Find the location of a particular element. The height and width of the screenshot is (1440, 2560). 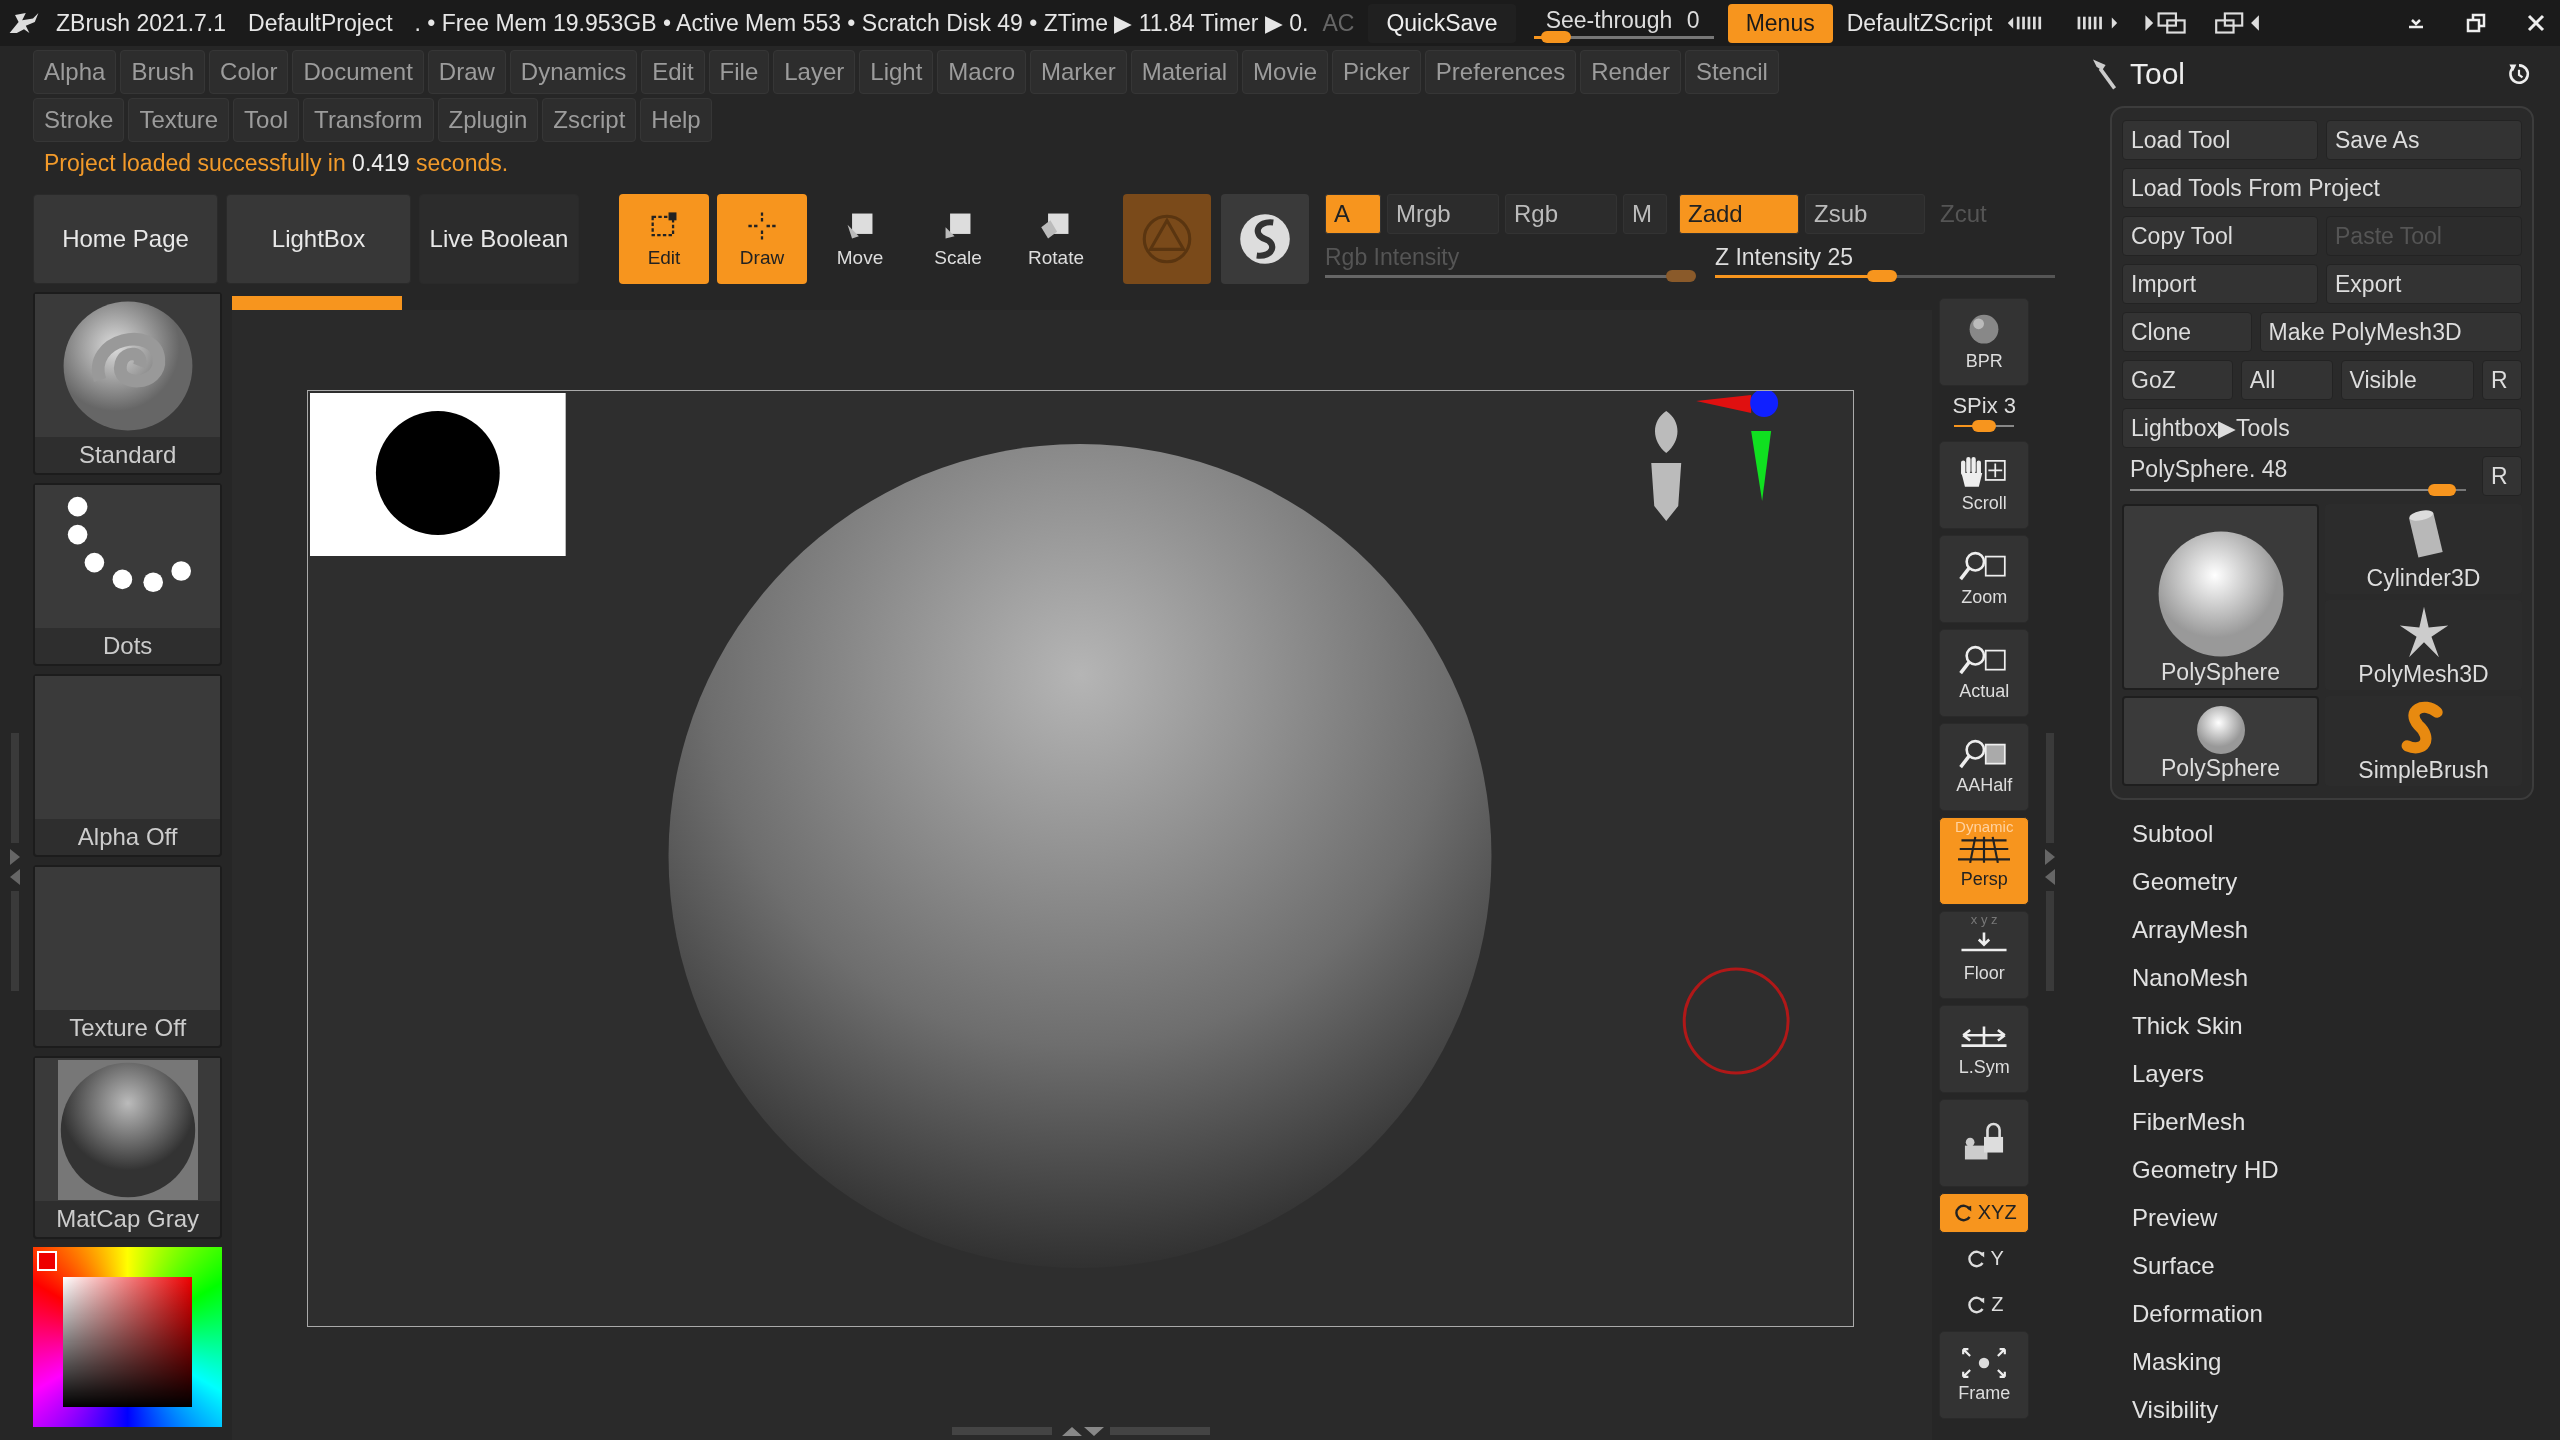

shelf-tile: Texture Off is located at coordinates (127, 956).